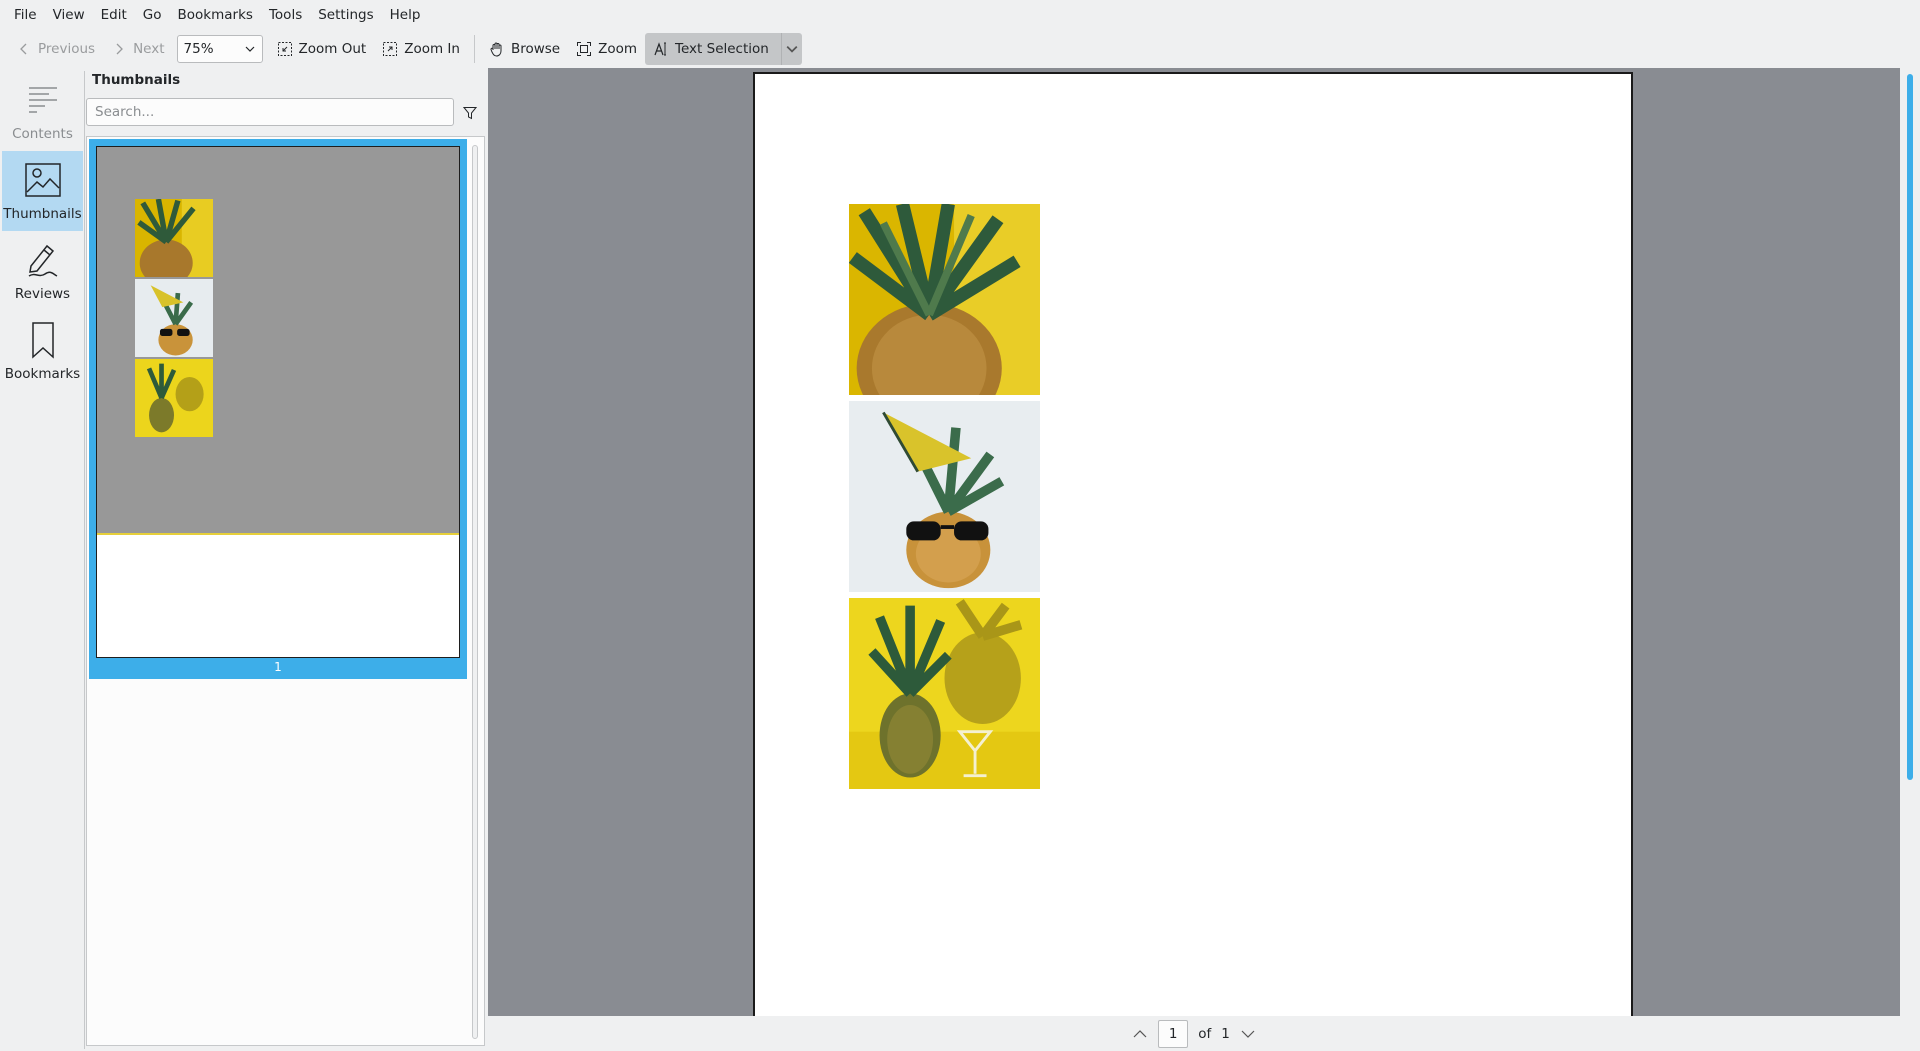  What do you see at coordinates (1205, 1033) in the screenshot?
I see `of-label: of` at bounding box center [1205, 1033].